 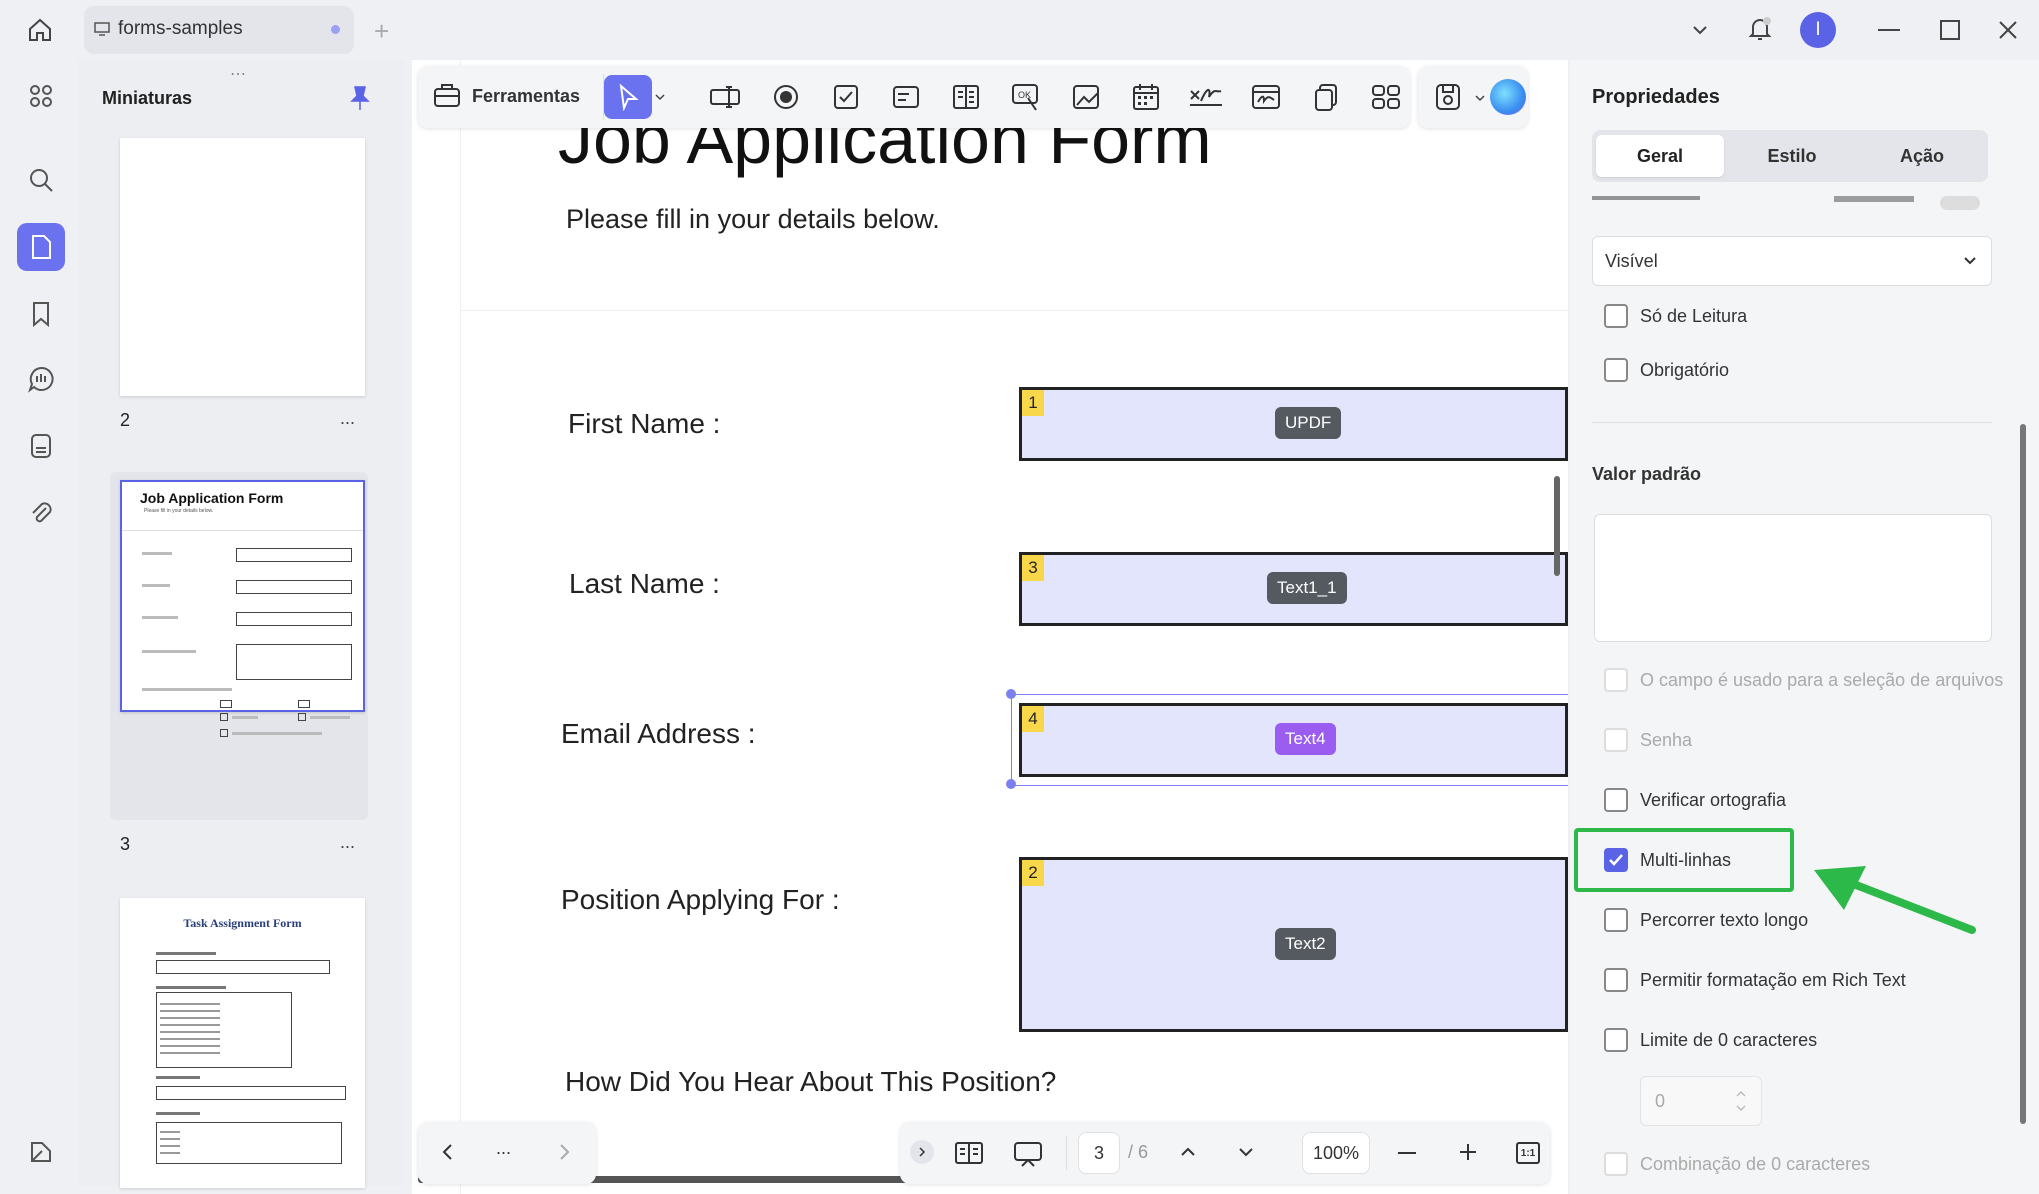 What do you see at coordinates (447, 1152) in the screenshot?
I see `chevron-left-icon` at bounding box center [447, 1152].